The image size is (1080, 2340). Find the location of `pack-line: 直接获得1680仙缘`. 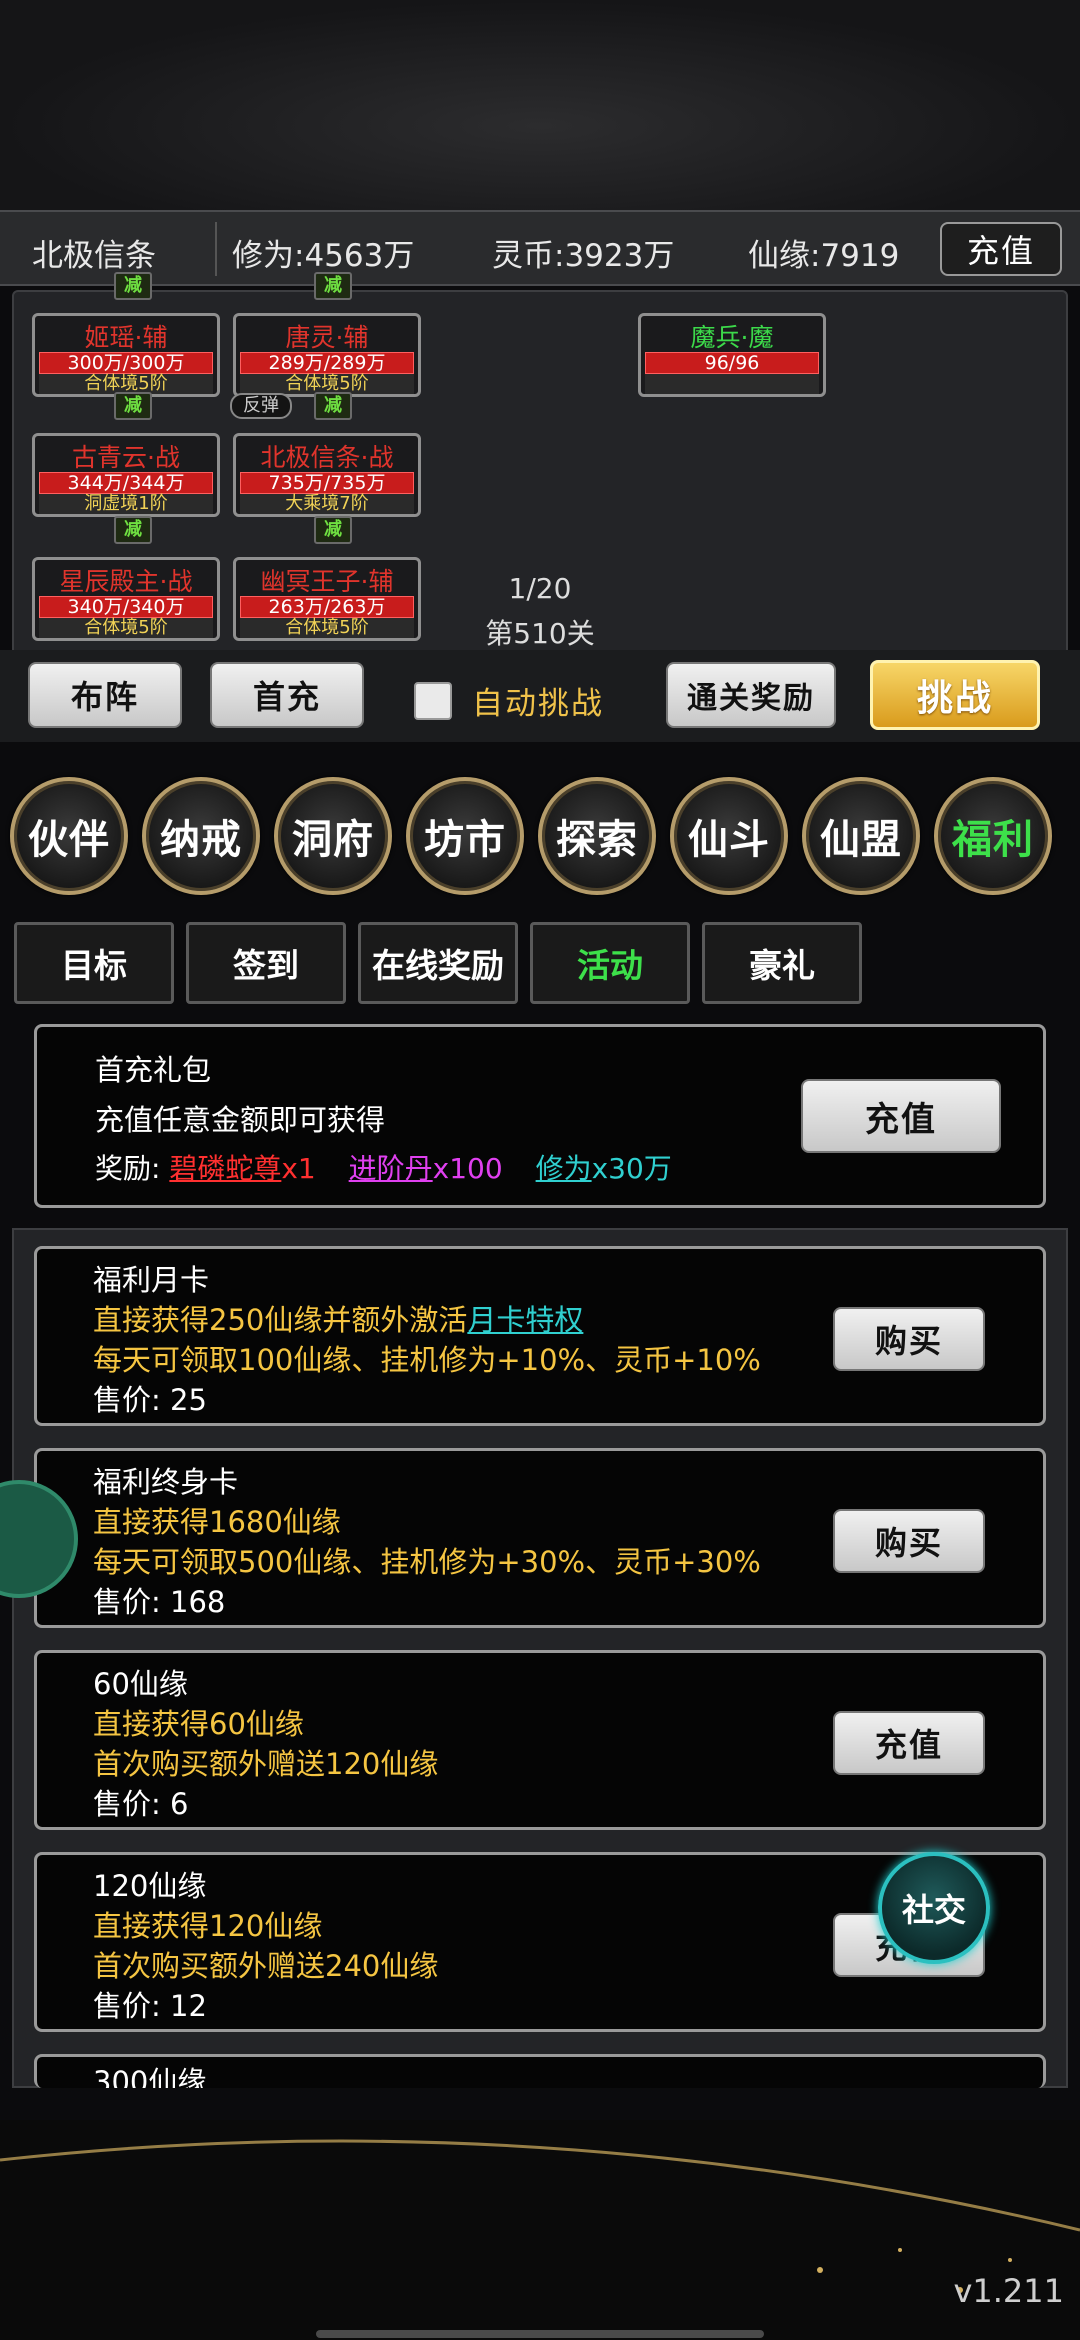

pack-line: 直接获得1680仙缘 is located at coordinates (217, 1522).